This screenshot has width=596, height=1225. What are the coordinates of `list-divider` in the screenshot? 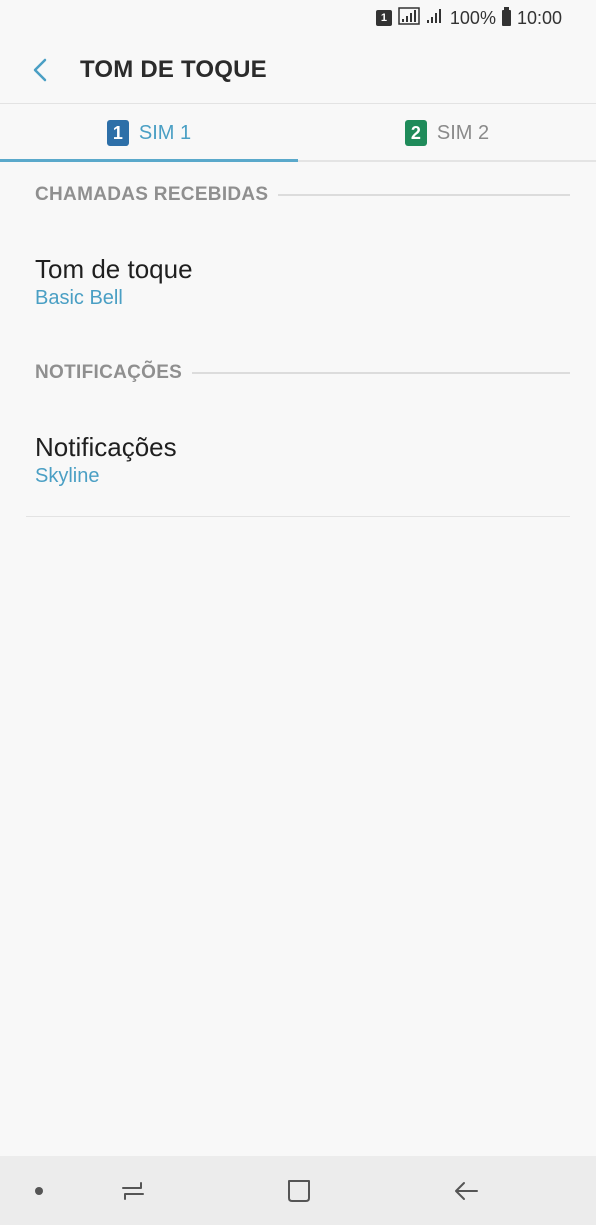 It's located at (298, 516).